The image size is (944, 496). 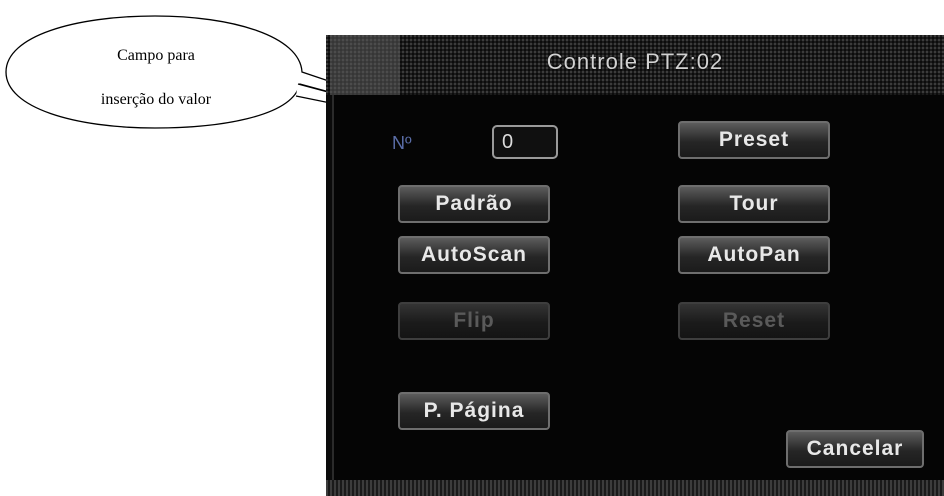 What do you see at coordinates (474, 321) in the screenshot?
I see `flip-button: Flip` at bounding box center [474, 321].